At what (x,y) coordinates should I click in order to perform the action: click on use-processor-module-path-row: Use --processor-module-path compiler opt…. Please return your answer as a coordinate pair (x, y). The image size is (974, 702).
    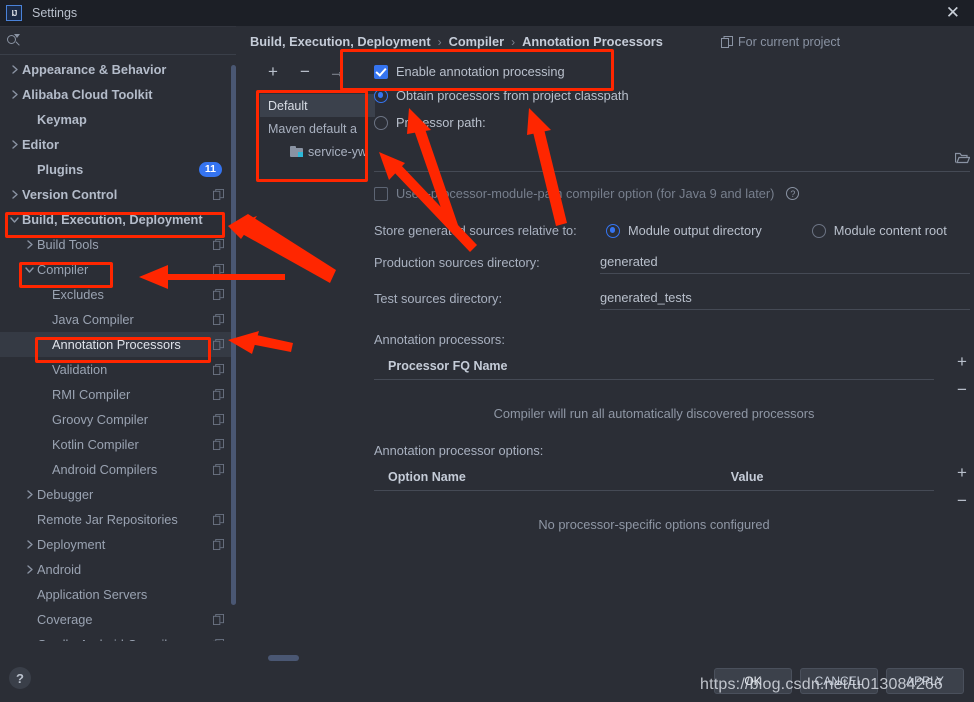
    Looking at the image, I should click on (672, 193).